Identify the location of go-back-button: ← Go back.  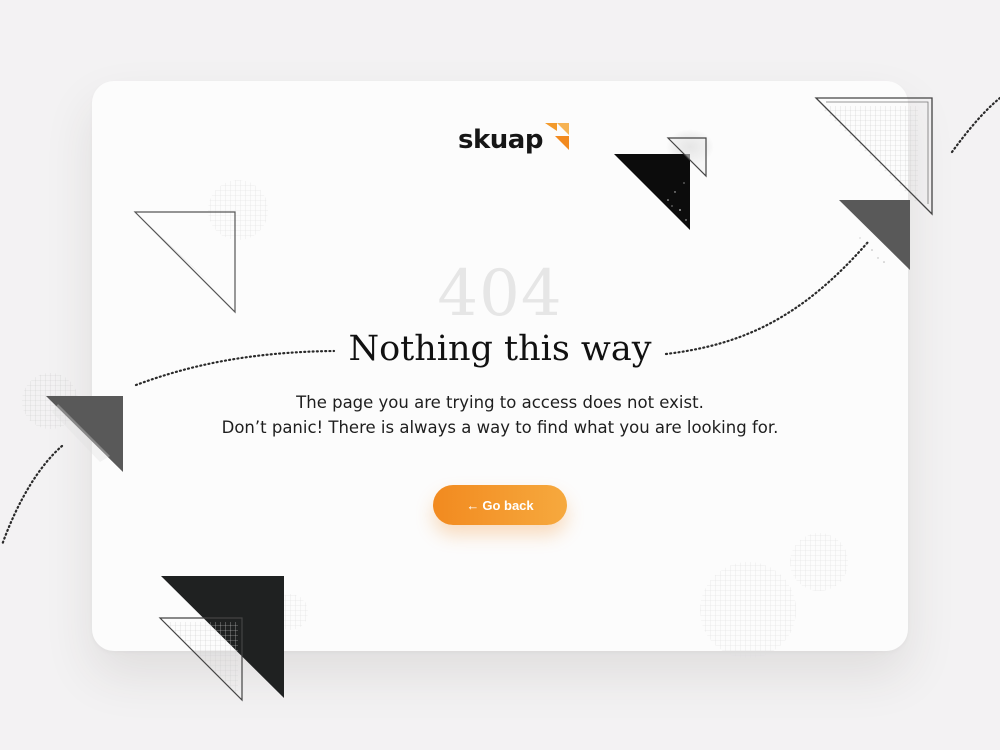
(500, 505).